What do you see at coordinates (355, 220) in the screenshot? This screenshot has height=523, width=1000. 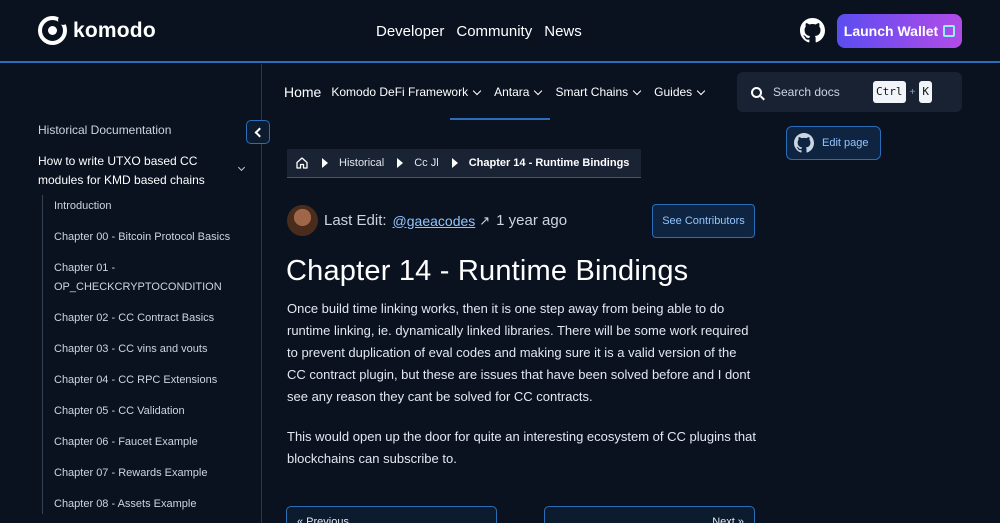 I see `last-edit-label: Last Edit:` at bounding box center [355, 220].